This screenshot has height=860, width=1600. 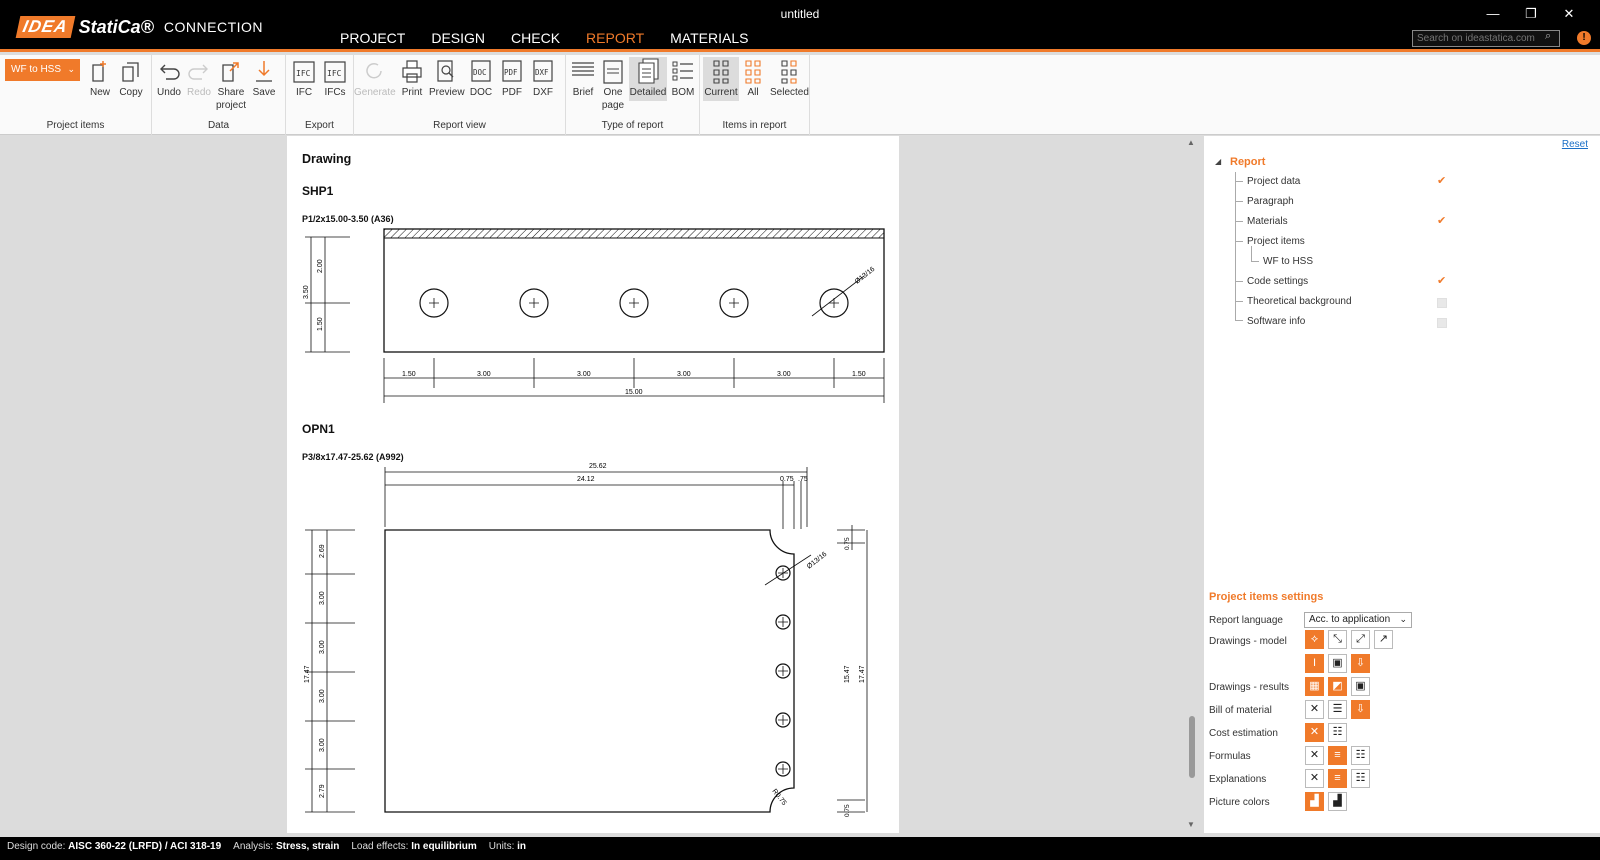 What do you see at coordinates (458, 41) in the screenshot?
I see `menu-design: DESIGN` at bounding box center [458, 41].